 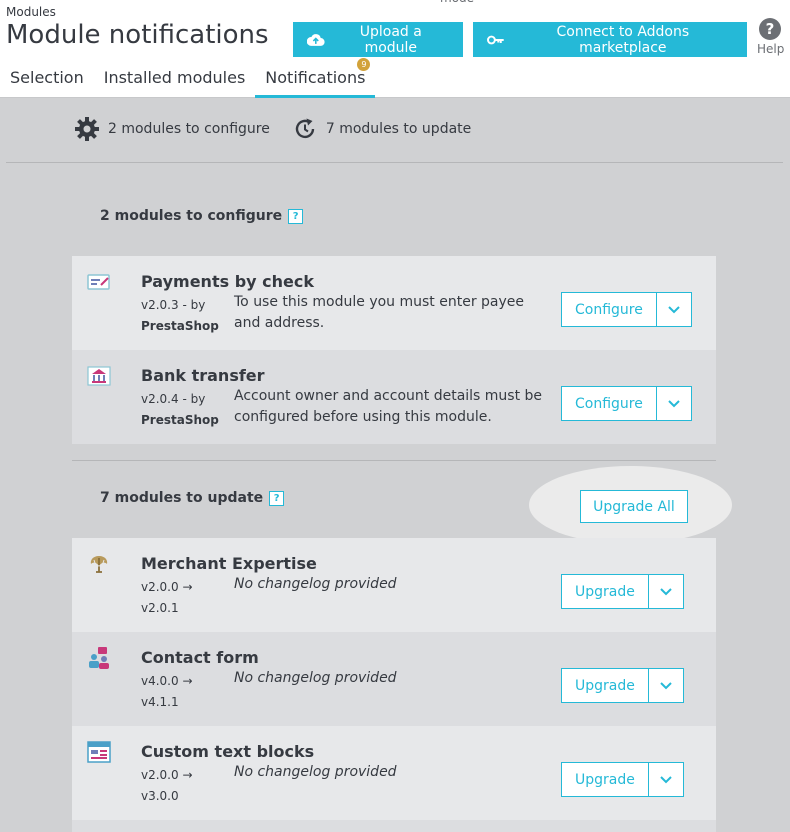 I want to click on module-version: v2.0.0 → v3.0.0, so click(x=167, y=786).